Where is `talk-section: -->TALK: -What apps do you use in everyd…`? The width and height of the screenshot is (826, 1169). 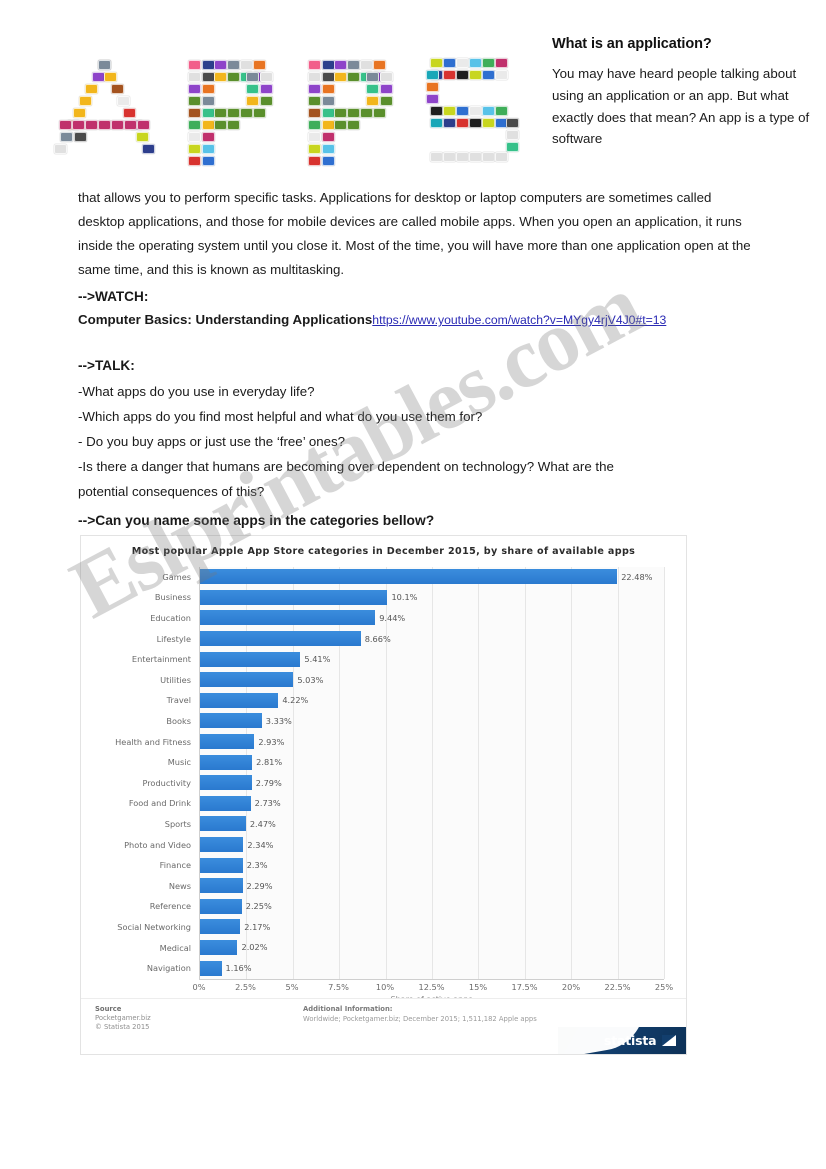 talk-section: -->TALK: -What apps do you use in everyd… is located at coordinates (428, 429).